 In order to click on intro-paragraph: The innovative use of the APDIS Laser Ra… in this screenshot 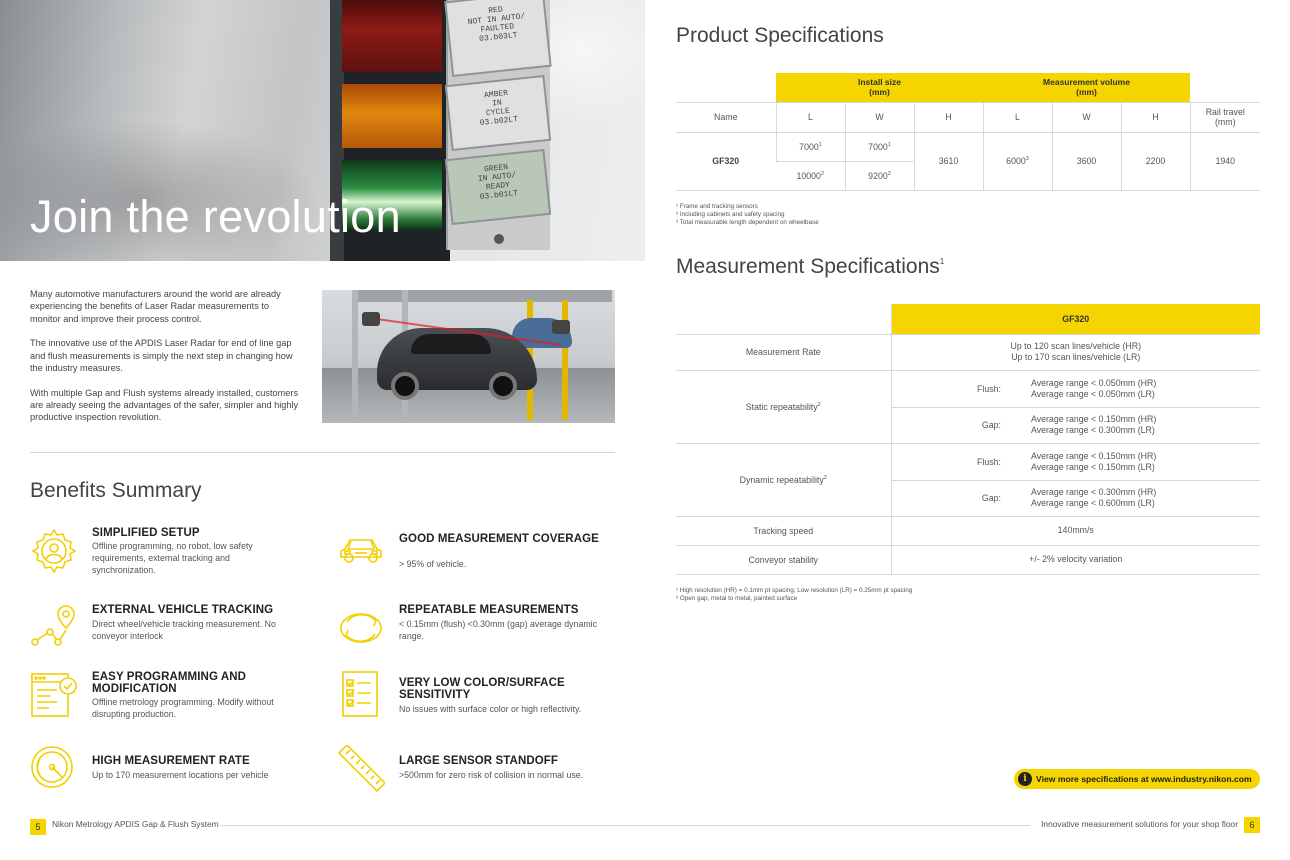, I will do `click(161, 355)`.